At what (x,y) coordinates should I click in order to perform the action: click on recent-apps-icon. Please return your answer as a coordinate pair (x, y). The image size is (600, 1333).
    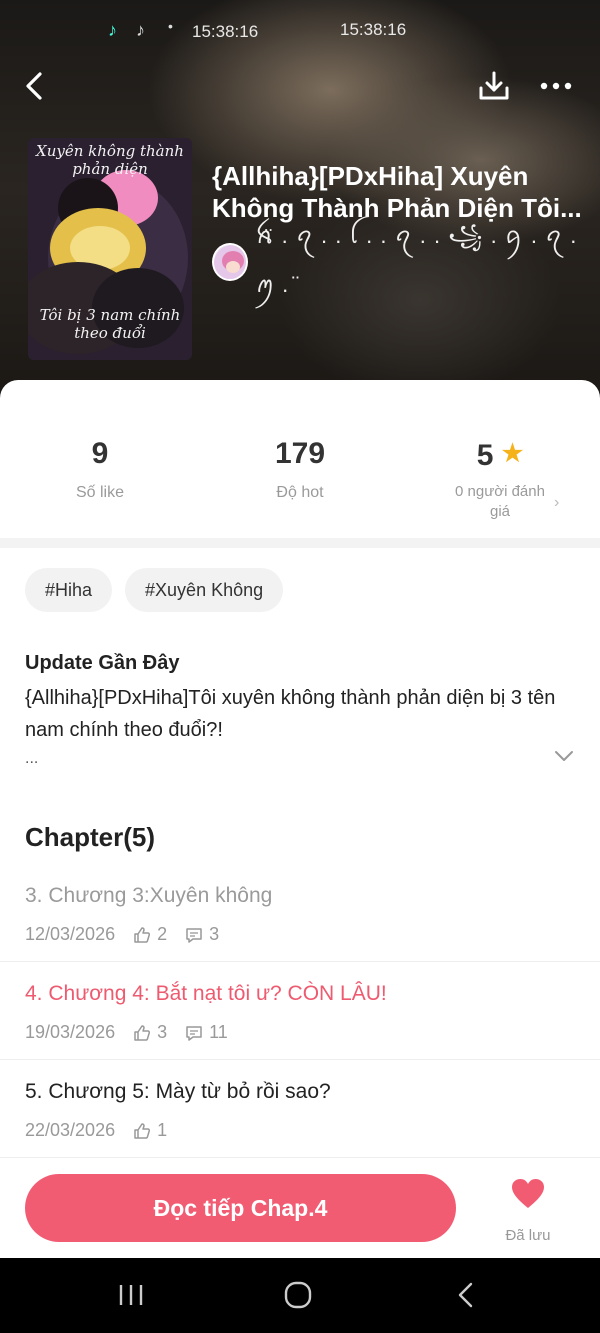
    Looking at the image, I should click on (131, 1295).